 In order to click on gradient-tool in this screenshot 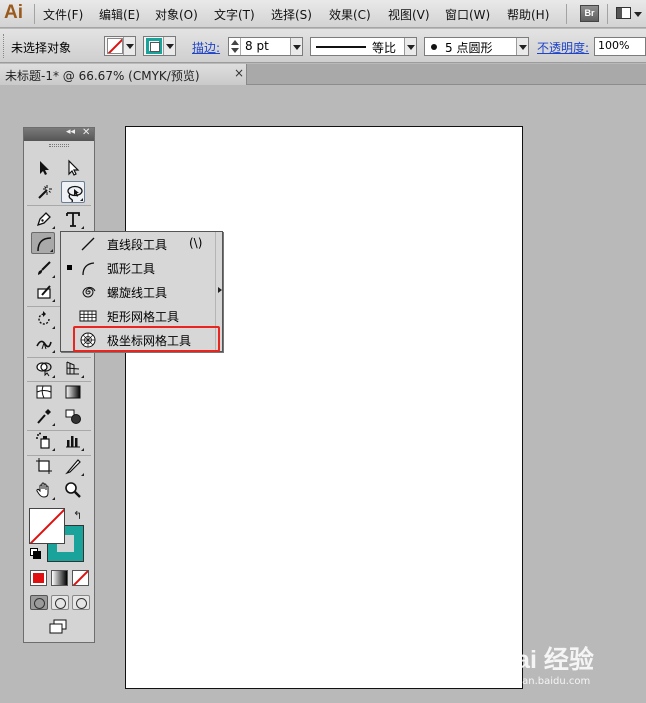, I will do `click(73, 392)`.